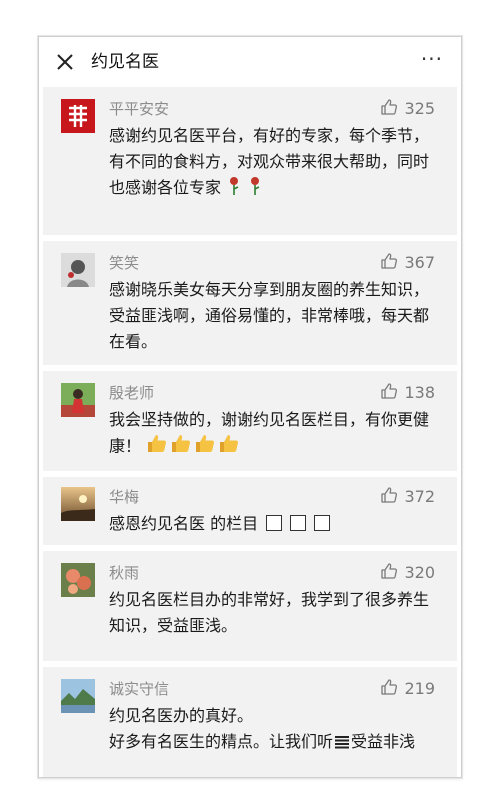 The image size is (498, 800). Describe the element at coordinates (65, 62) in the screenshot. I see `close-icon` at that location.